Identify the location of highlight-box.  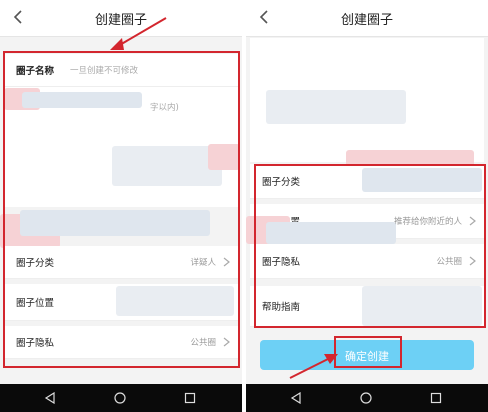
(368, 352).